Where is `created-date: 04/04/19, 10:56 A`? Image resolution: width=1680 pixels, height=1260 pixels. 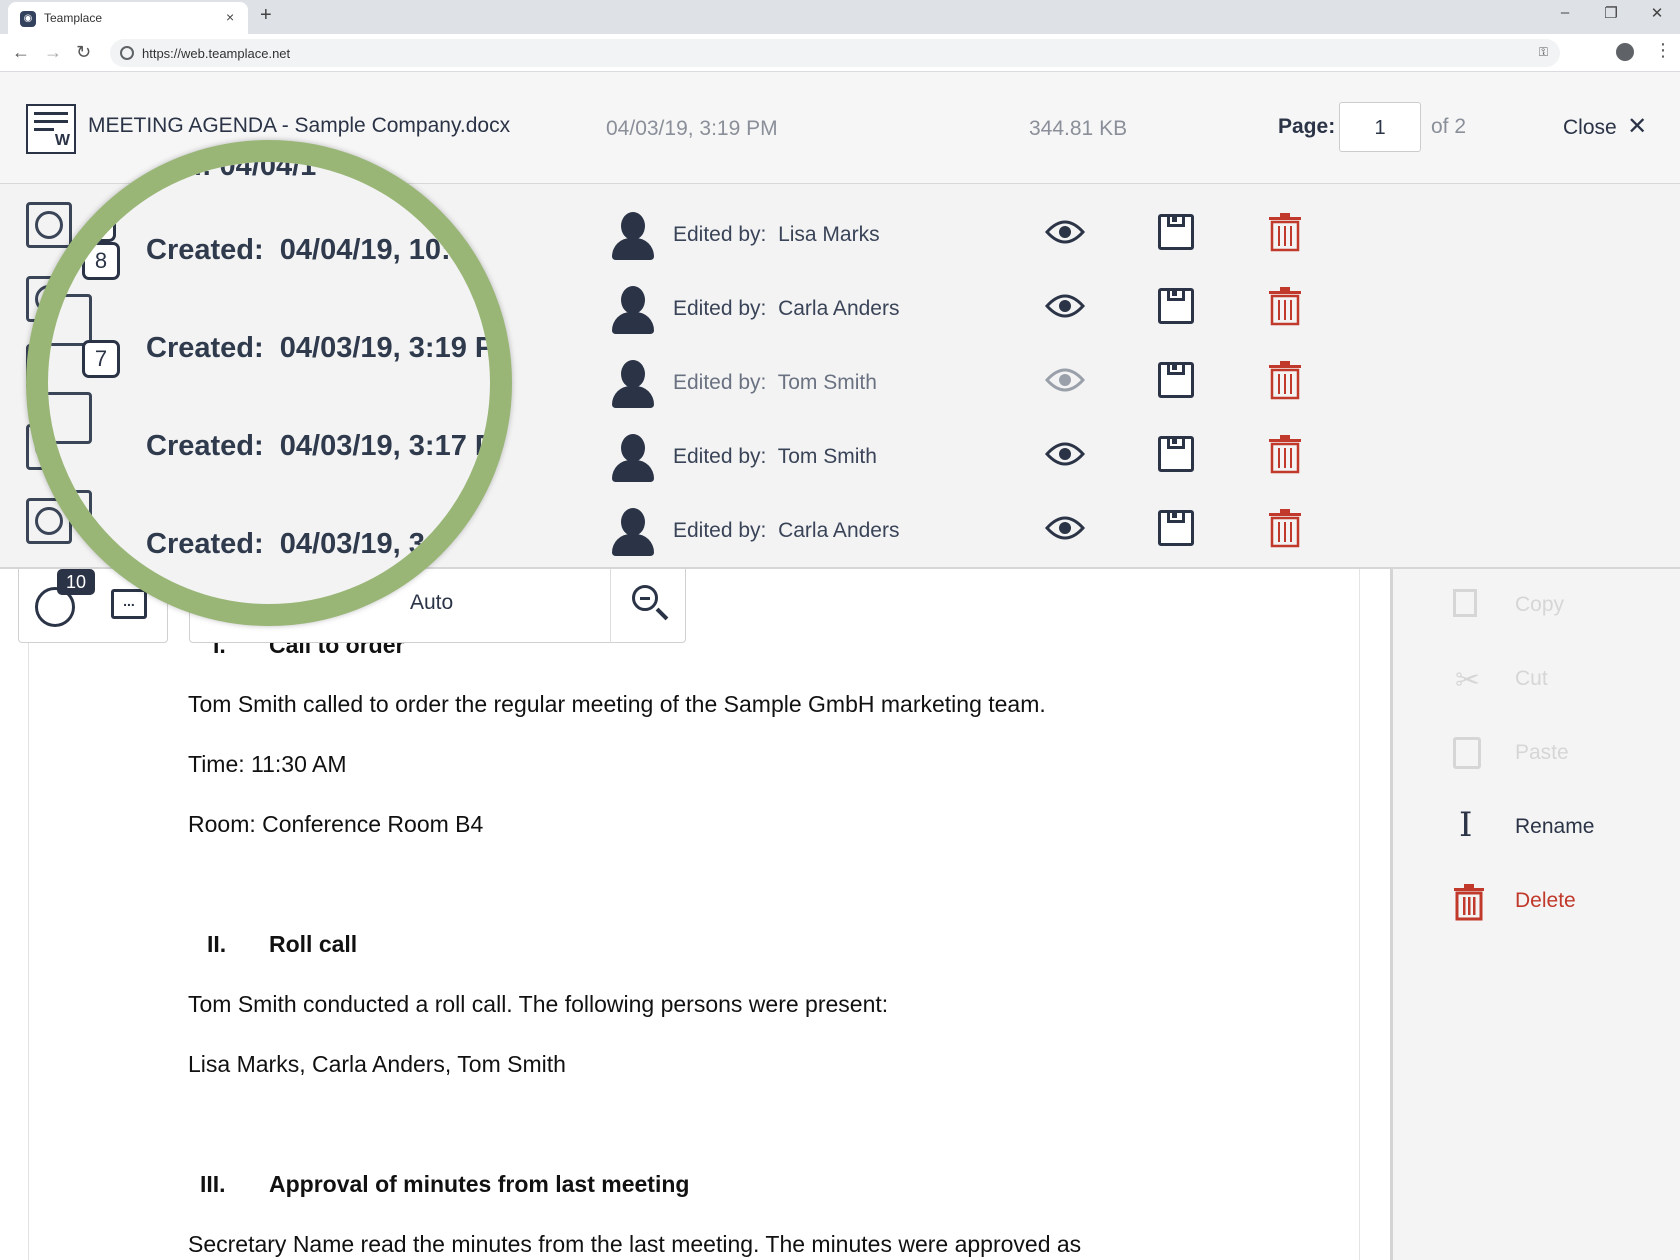
created-date: 04/04/19, 10:56 A is located at coordinates (395, 250).